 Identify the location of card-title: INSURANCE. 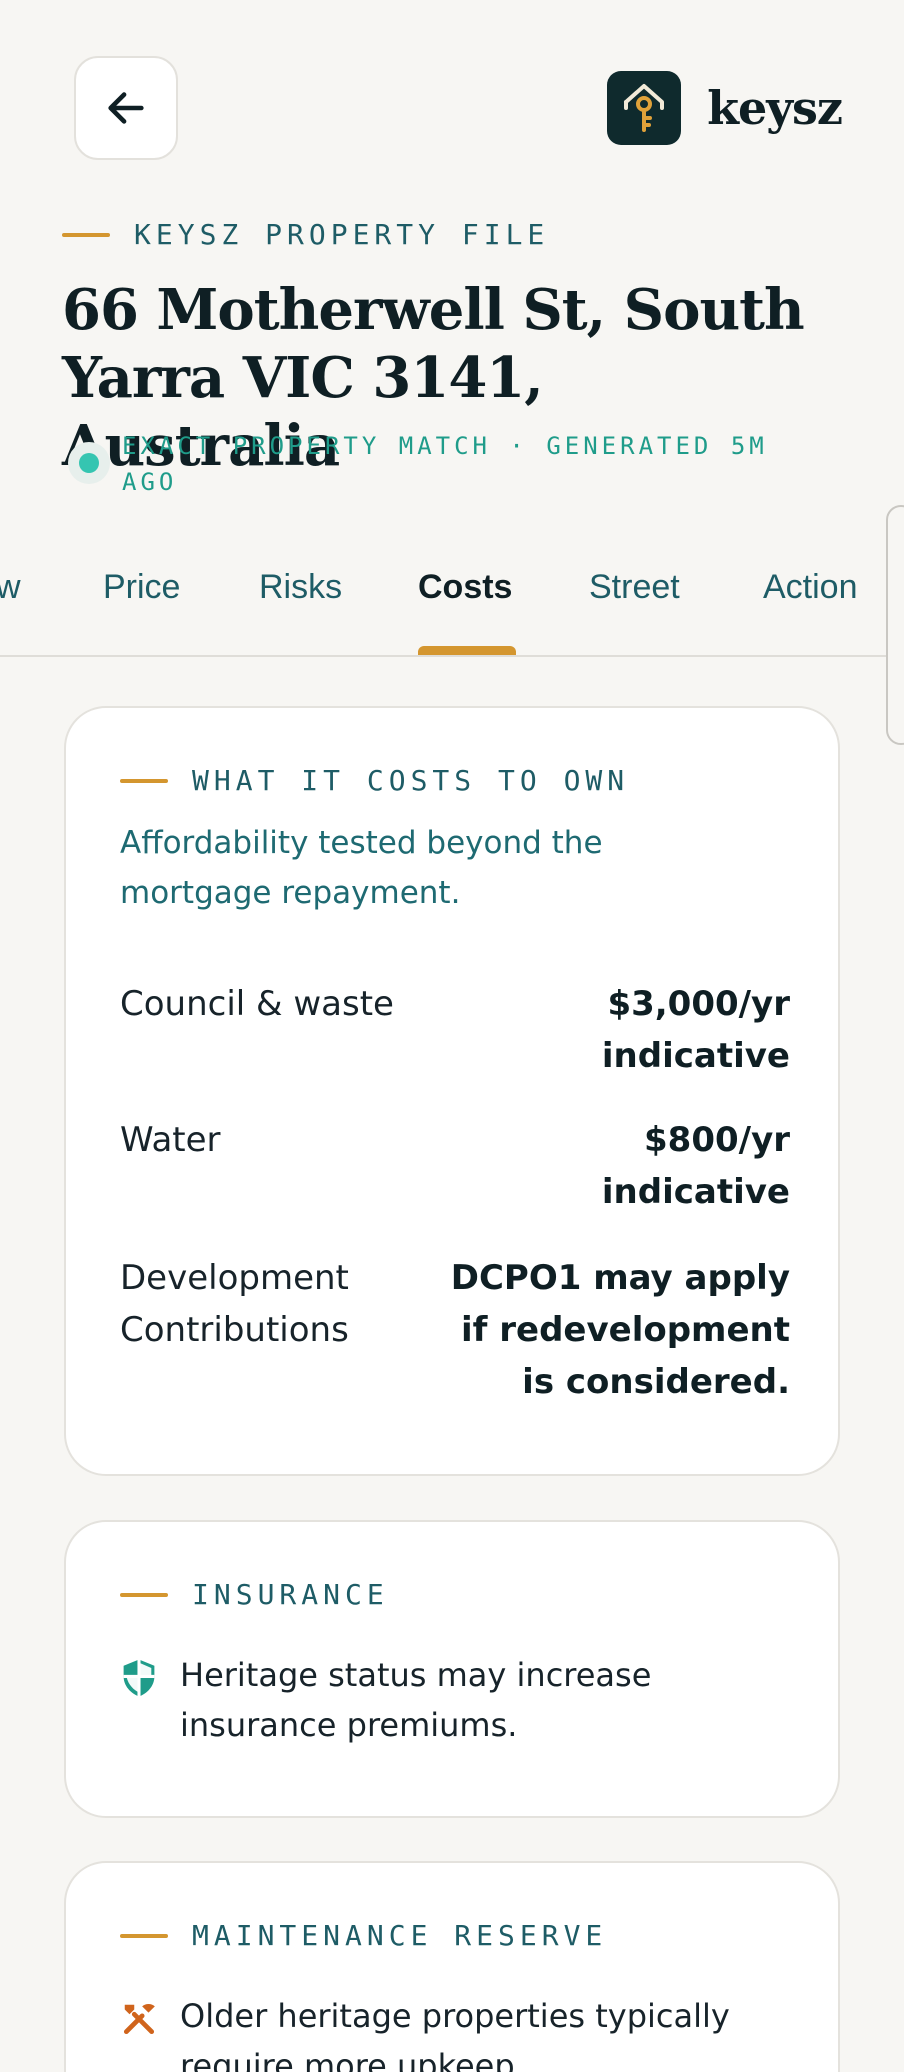
(290, 1594).